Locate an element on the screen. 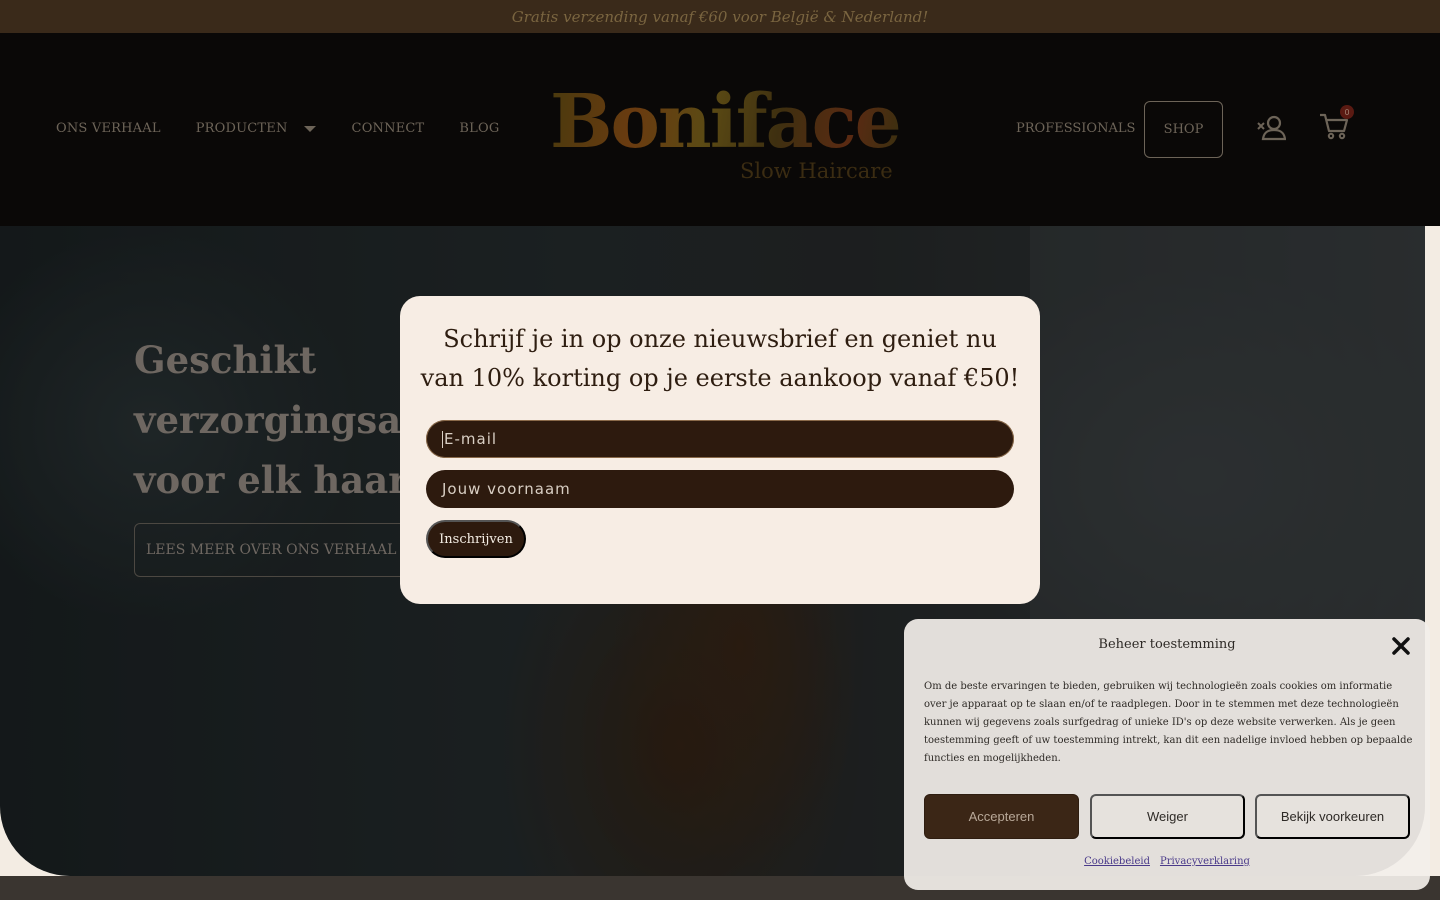 This screenshot has height=900, width=1440. cookie-policy-link: Cookiebeleid is located at coordinates (1117, 861).